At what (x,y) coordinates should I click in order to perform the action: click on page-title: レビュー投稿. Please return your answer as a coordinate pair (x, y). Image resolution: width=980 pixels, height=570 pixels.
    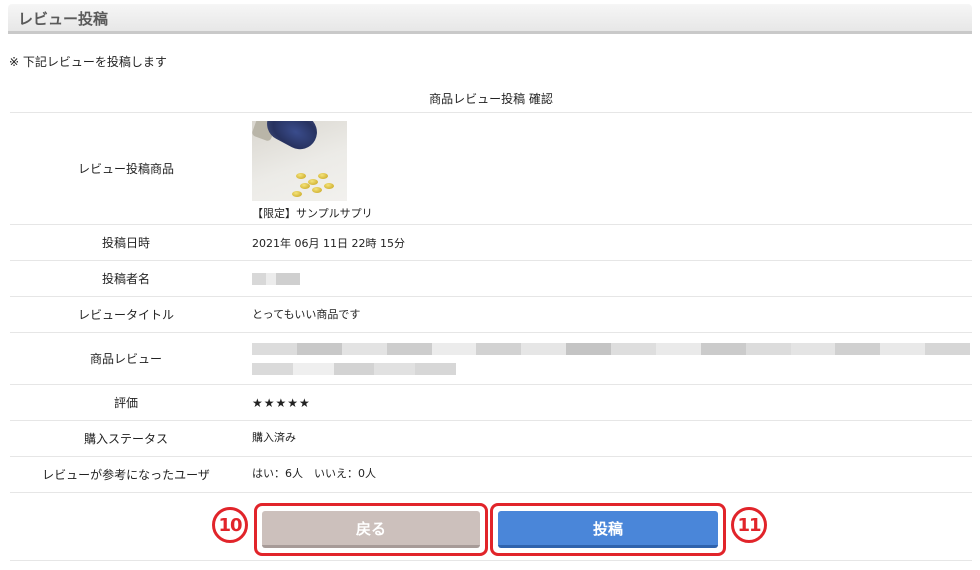
    Looking at the image, I should click on (63, 19).